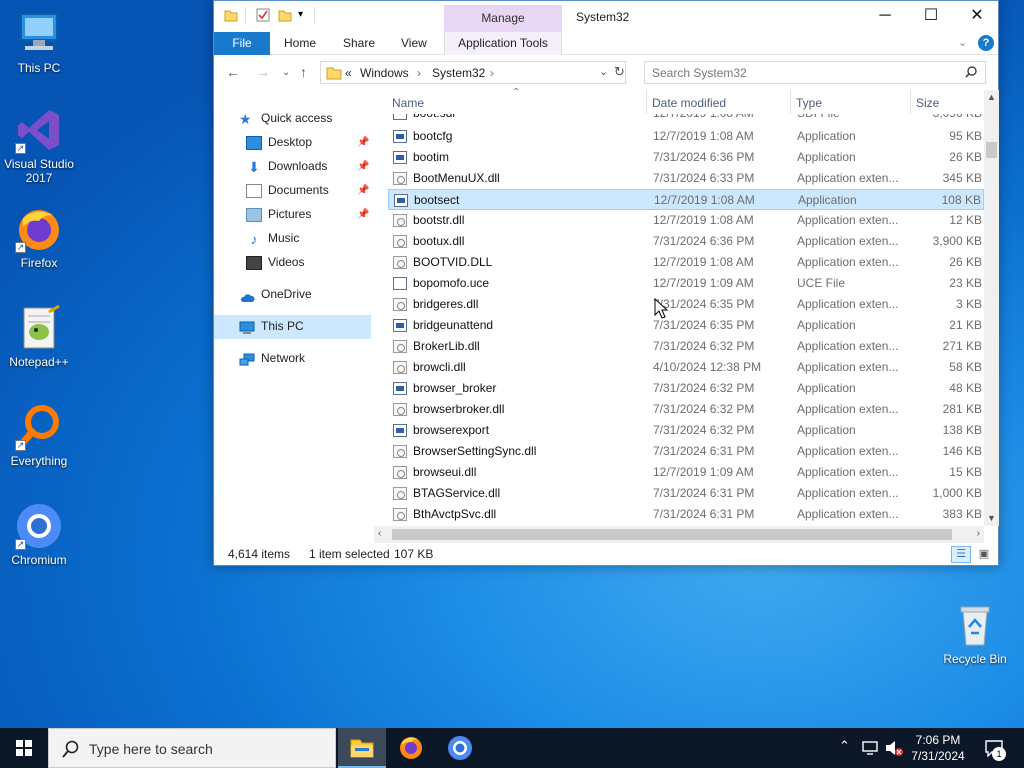 This screenshot has height=768, width=1024. What do you see at coordinates (885, 16) in the screenshot?
I see `minimize-button: ─` at bounding box center [885, 16].